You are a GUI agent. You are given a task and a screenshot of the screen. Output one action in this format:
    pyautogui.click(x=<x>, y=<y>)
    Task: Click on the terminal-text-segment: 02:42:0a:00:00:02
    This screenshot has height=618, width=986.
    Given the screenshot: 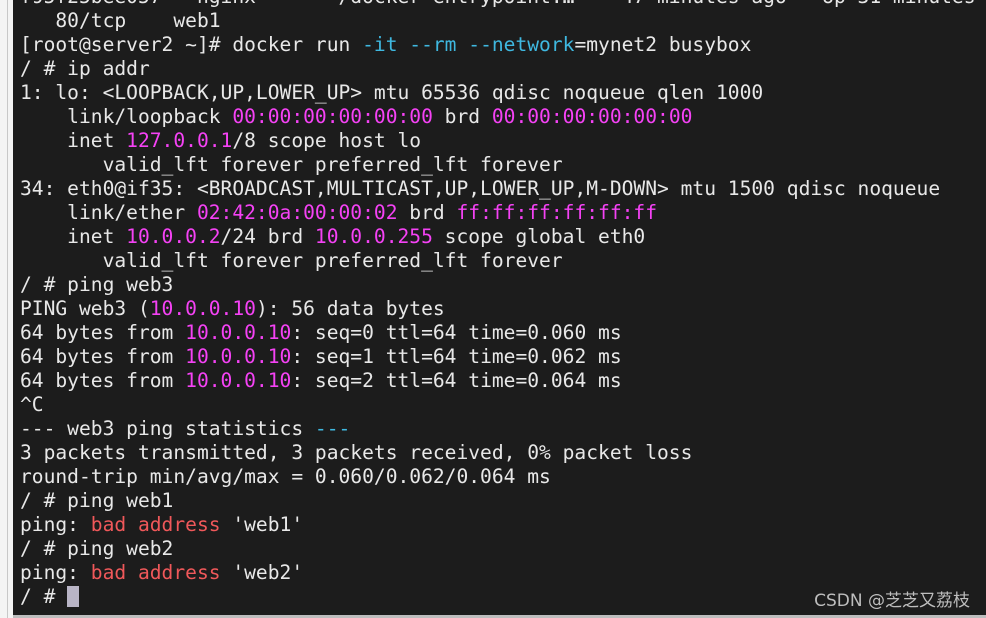 What is the action you would take?
    pyautogui.click(x=297, y=212)
    